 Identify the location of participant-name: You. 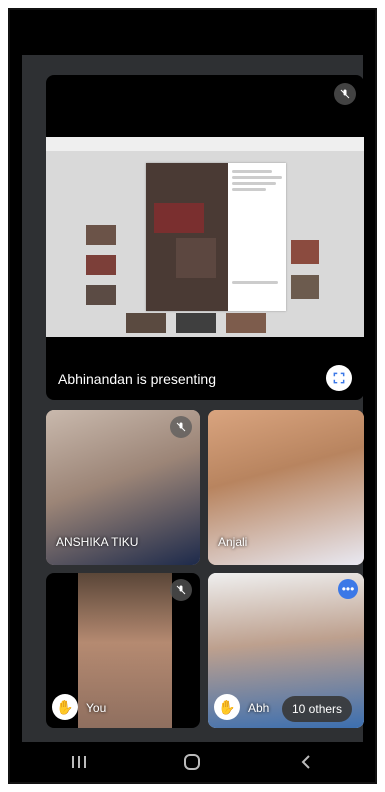
(96, 708).